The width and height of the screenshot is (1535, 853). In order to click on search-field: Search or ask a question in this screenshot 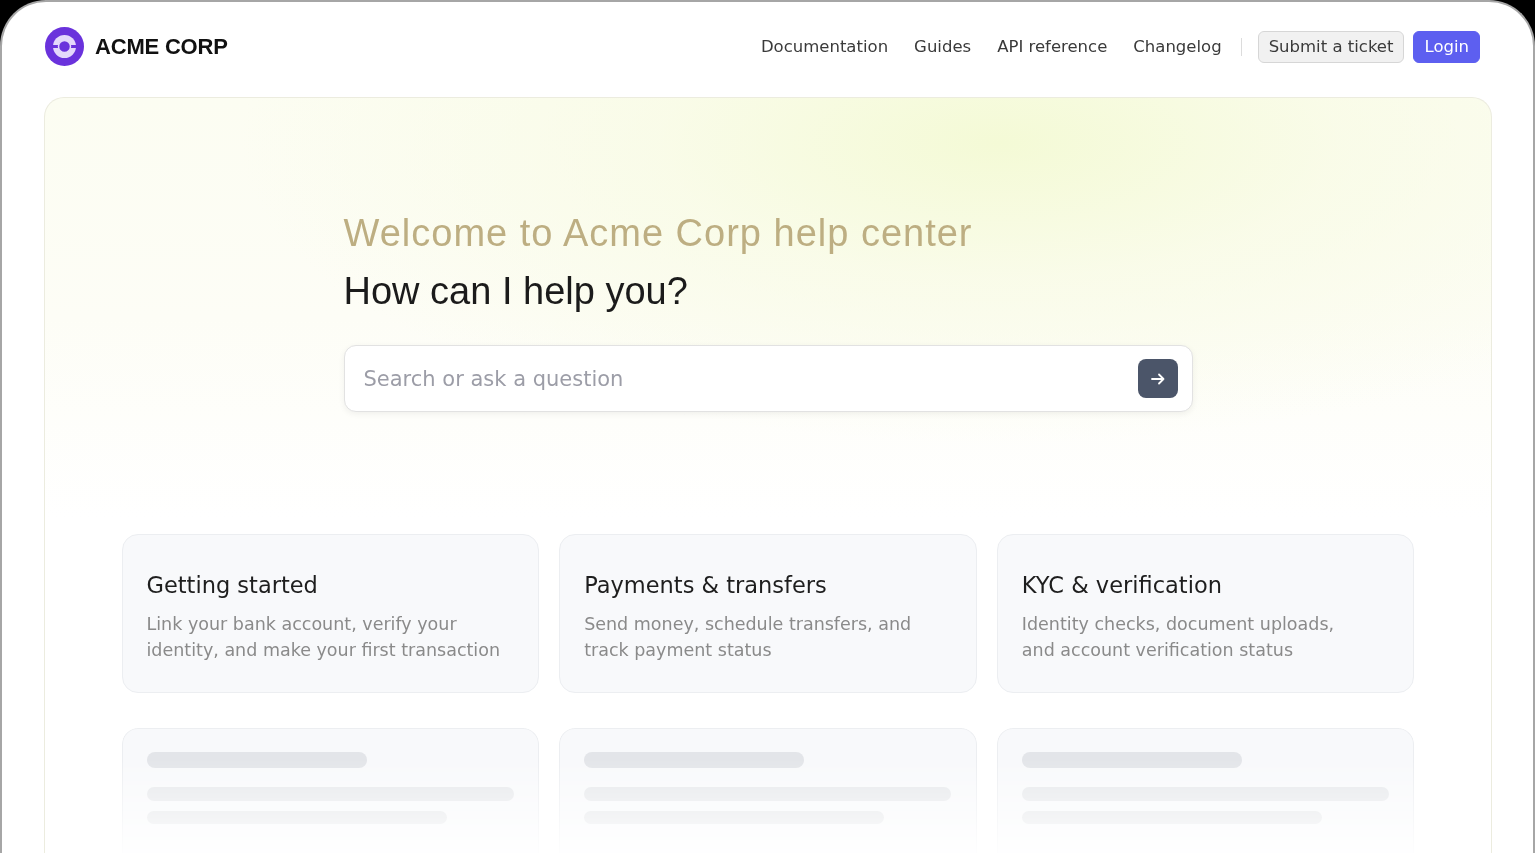, I will do `click(768, 378)`.